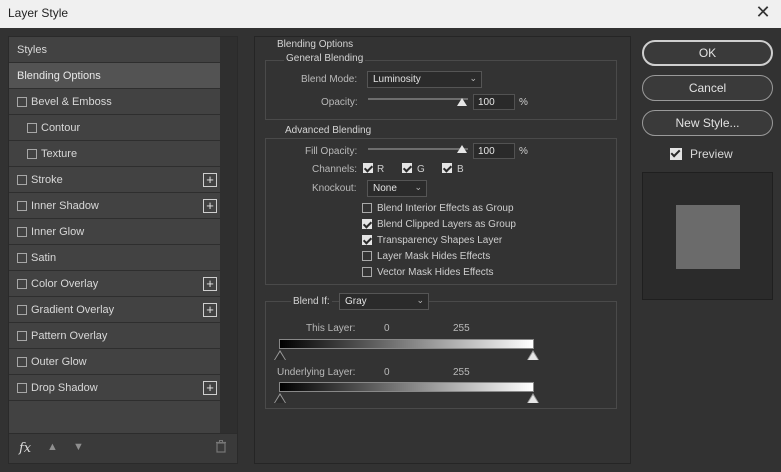  Describe the element at coordinates (210, 310) in the screenshot. I see `add-gradient-overlay-icon: +` at that location.